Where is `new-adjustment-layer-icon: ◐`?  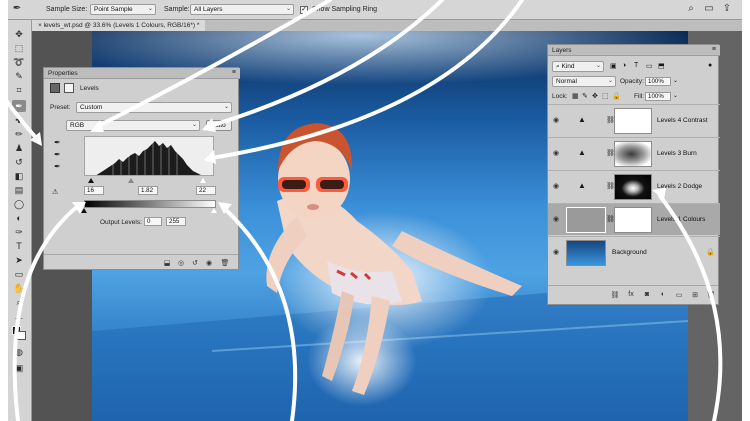
new-adjustment-layer-icon: ◐ is located at coordinates (663, 296).